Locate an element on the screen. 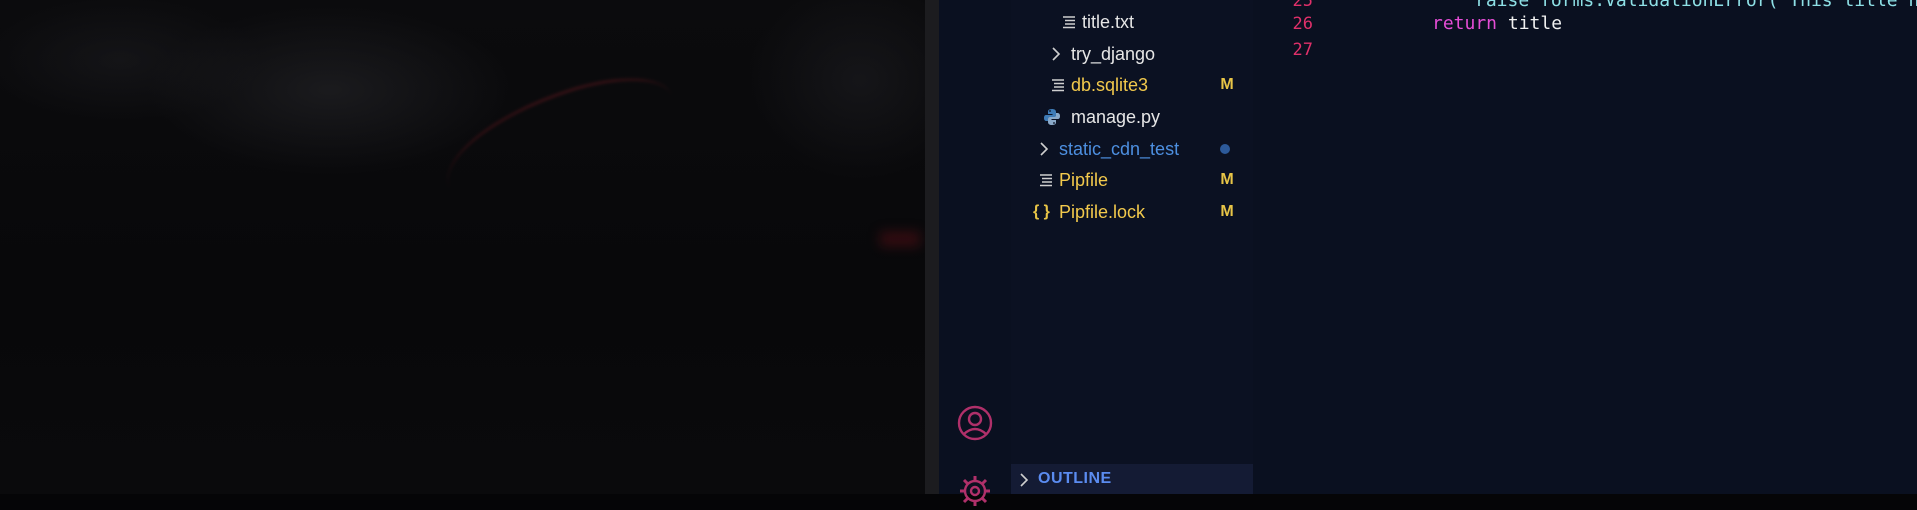 This screenshot has width=1917, height=510. json-braces-icon: { } is located at coordinates (1041, 211).